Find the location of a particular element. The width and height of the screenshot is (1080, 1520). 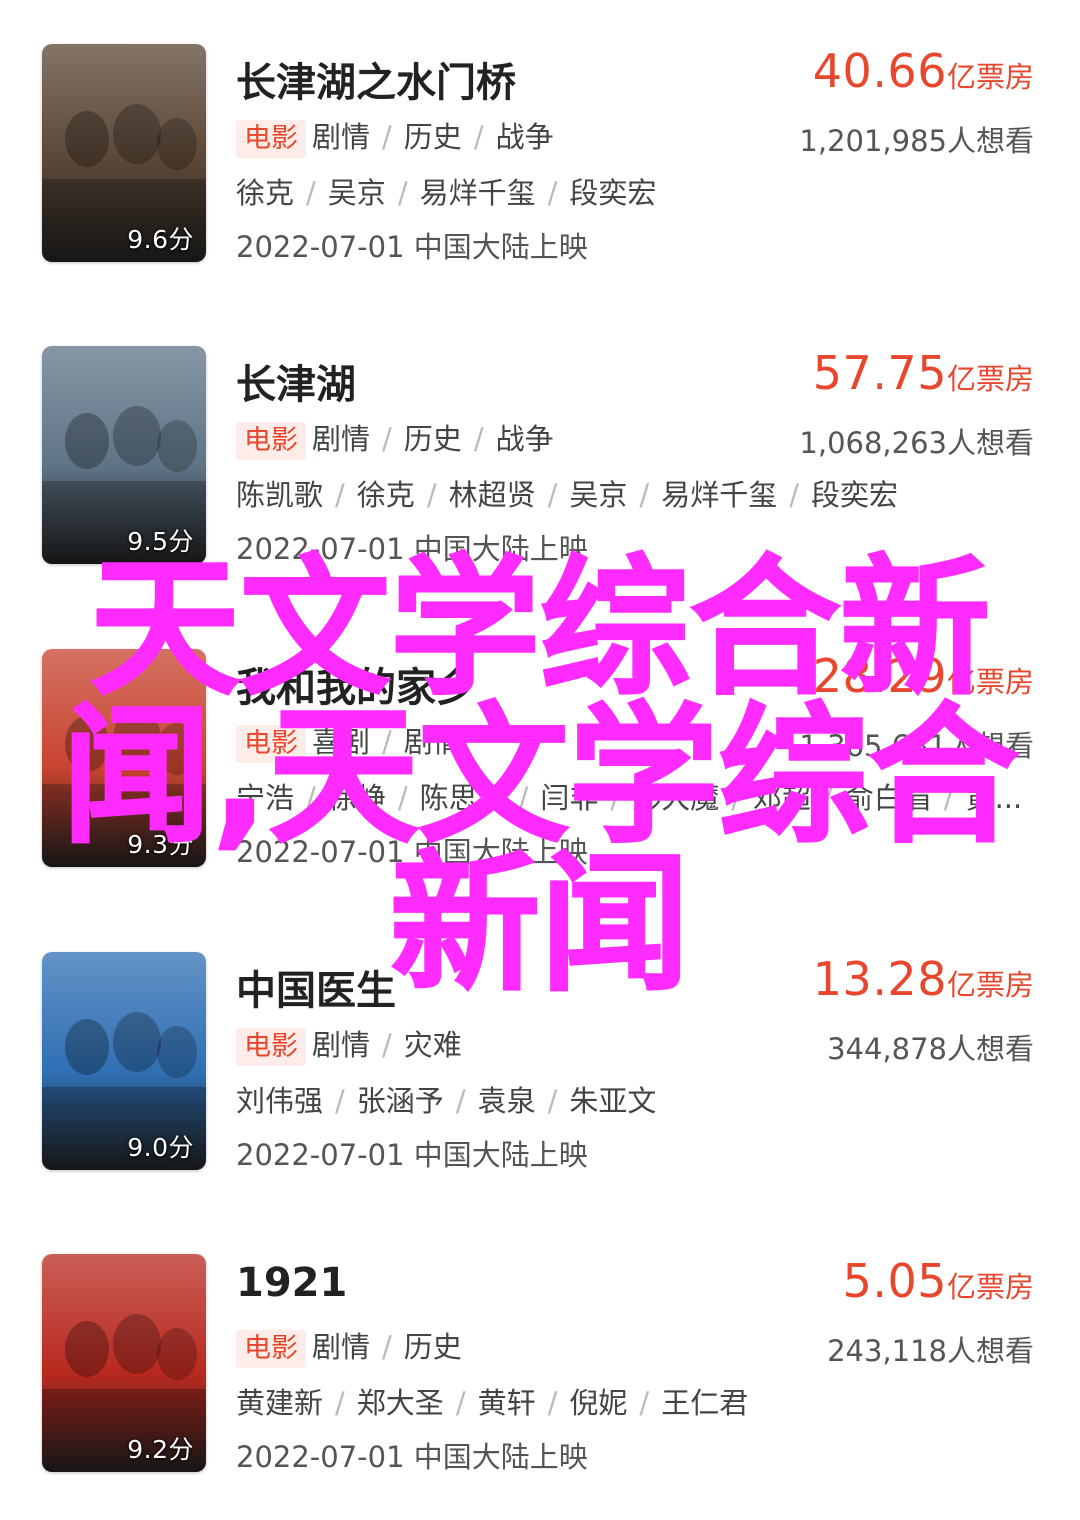

movie-poster: 9.6分 is located at coordinates (124, 153).